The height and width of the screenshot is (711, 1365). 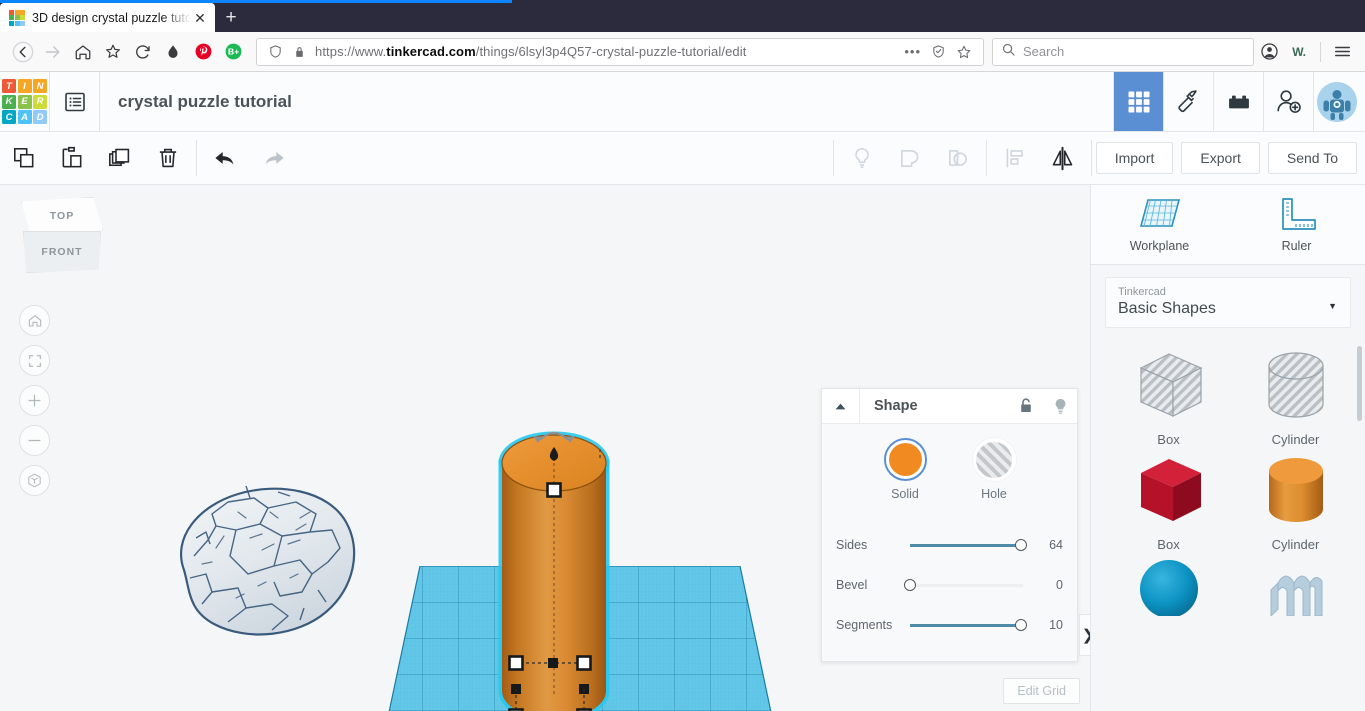 What do you see at coordinates (111, 17) in the screenshot?
I see `tab-title: 3D design crystal puzzle tutorial` at bounding box center [111, 17].